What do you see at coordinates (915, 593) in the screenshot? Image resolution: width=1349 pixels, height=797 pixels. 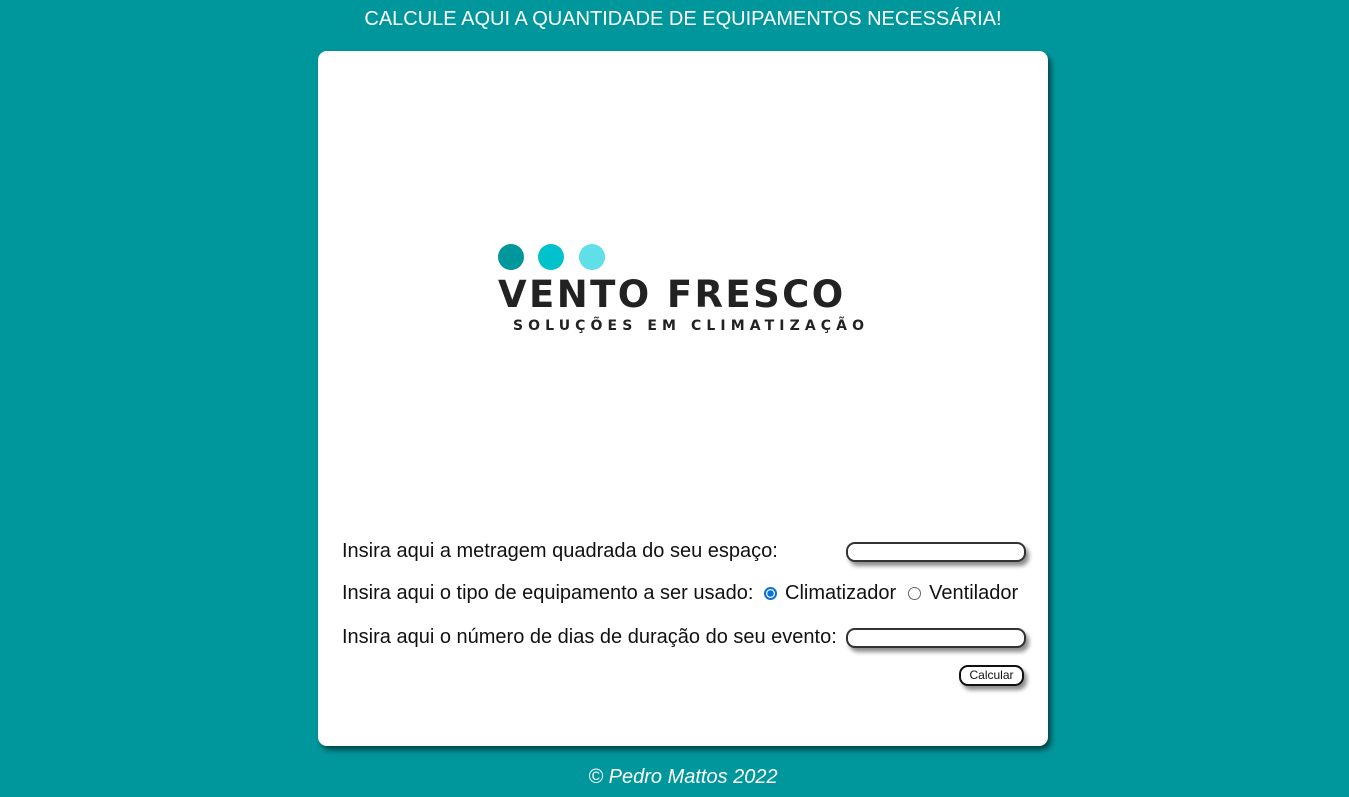 I see `ventilador-radio` at bounding box center [915, 593].